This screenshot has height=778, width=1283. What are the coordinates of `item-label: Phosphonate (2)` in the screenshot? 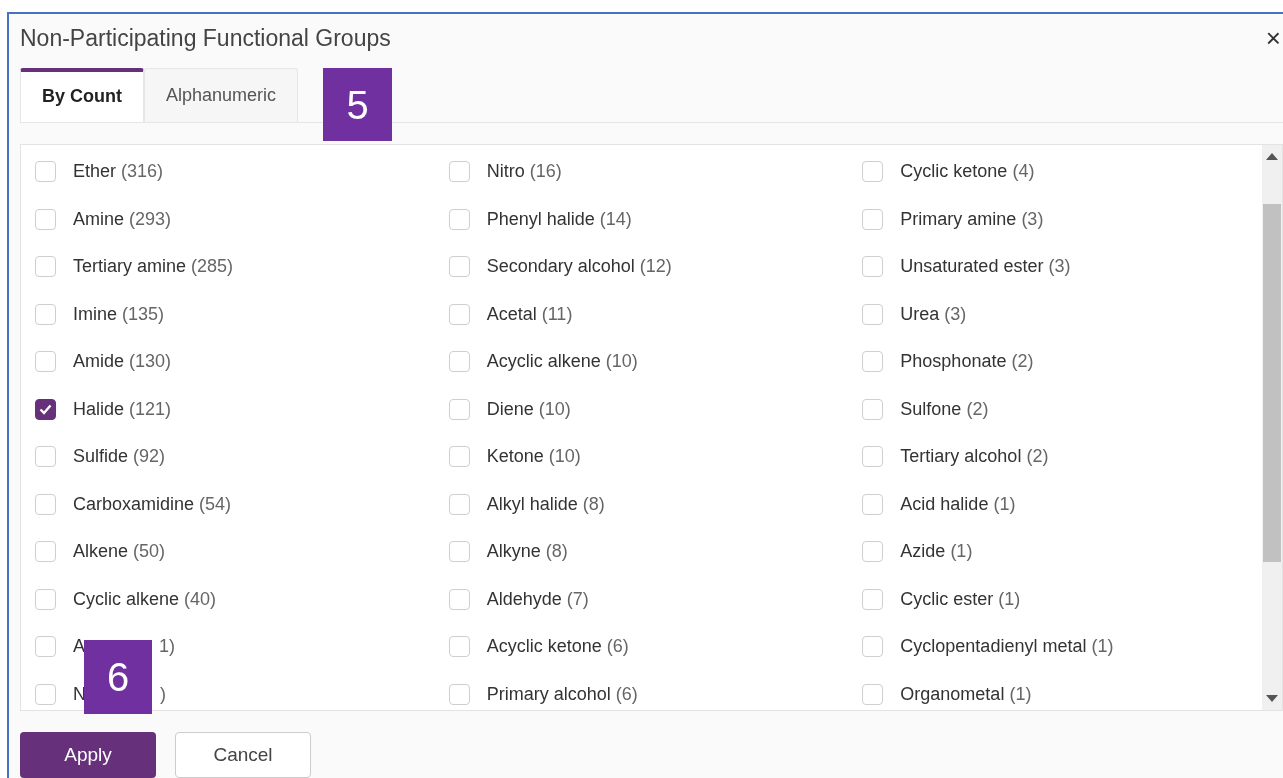 It's located at (967, 362).